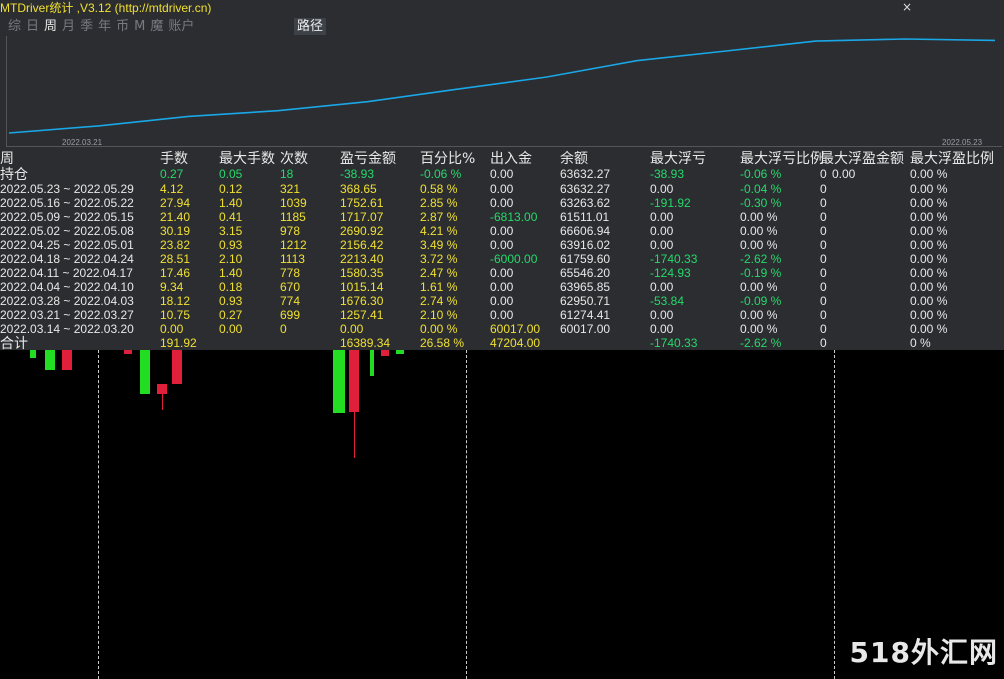 The image size is (1004, 679). I want to click on table-cell: 10.75, so click(175, 315).